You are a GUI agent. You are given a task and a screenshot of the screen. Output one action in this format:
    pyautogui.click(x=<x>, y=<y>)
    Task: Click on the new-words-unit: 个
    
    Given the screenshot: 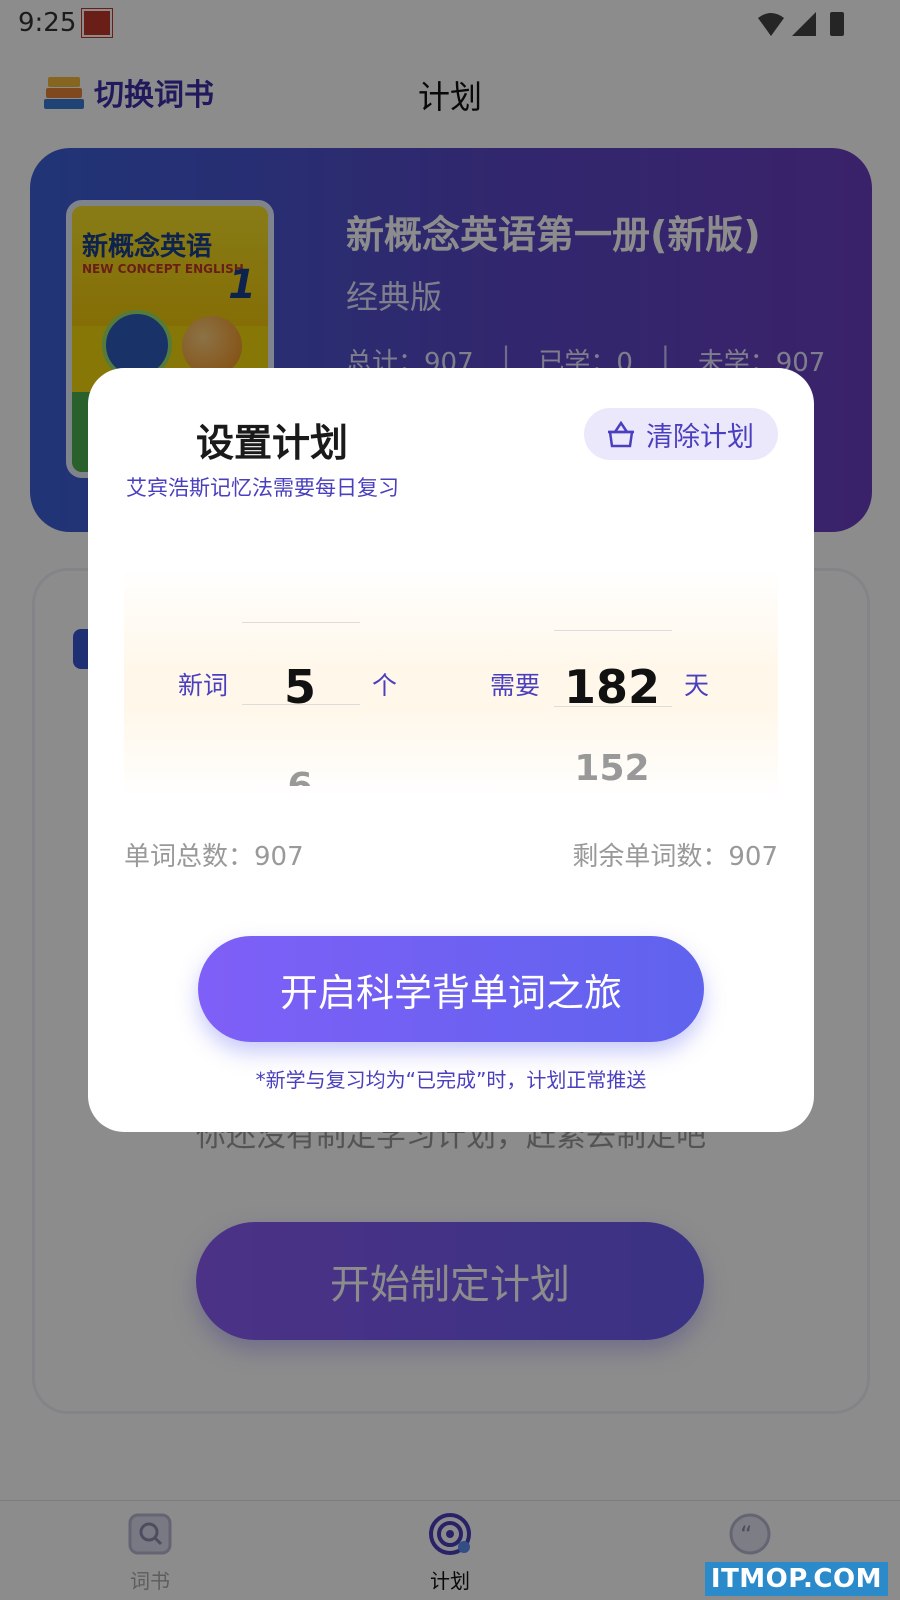 What is the action you would take?
    pyautogui.click(x=385, y=685)
    